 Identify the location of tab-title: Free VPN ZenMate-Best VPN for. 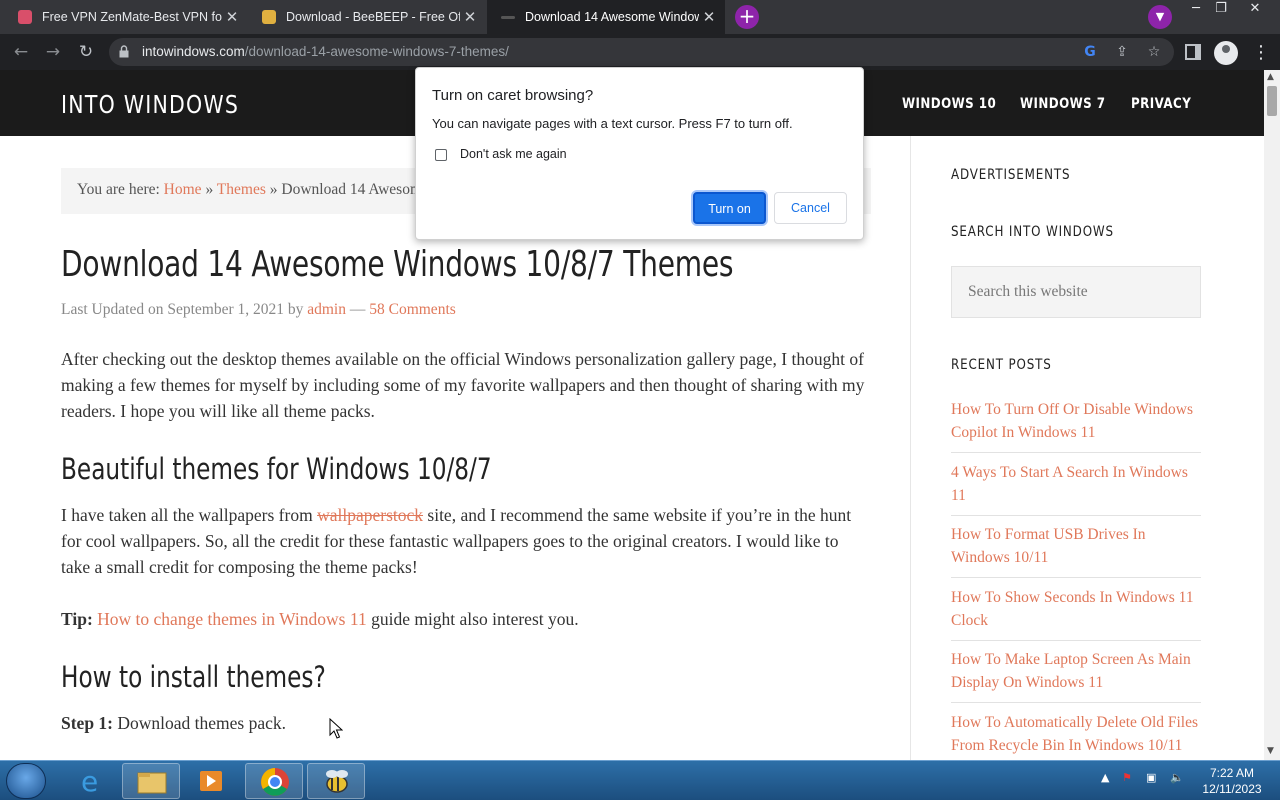
(132, 17).